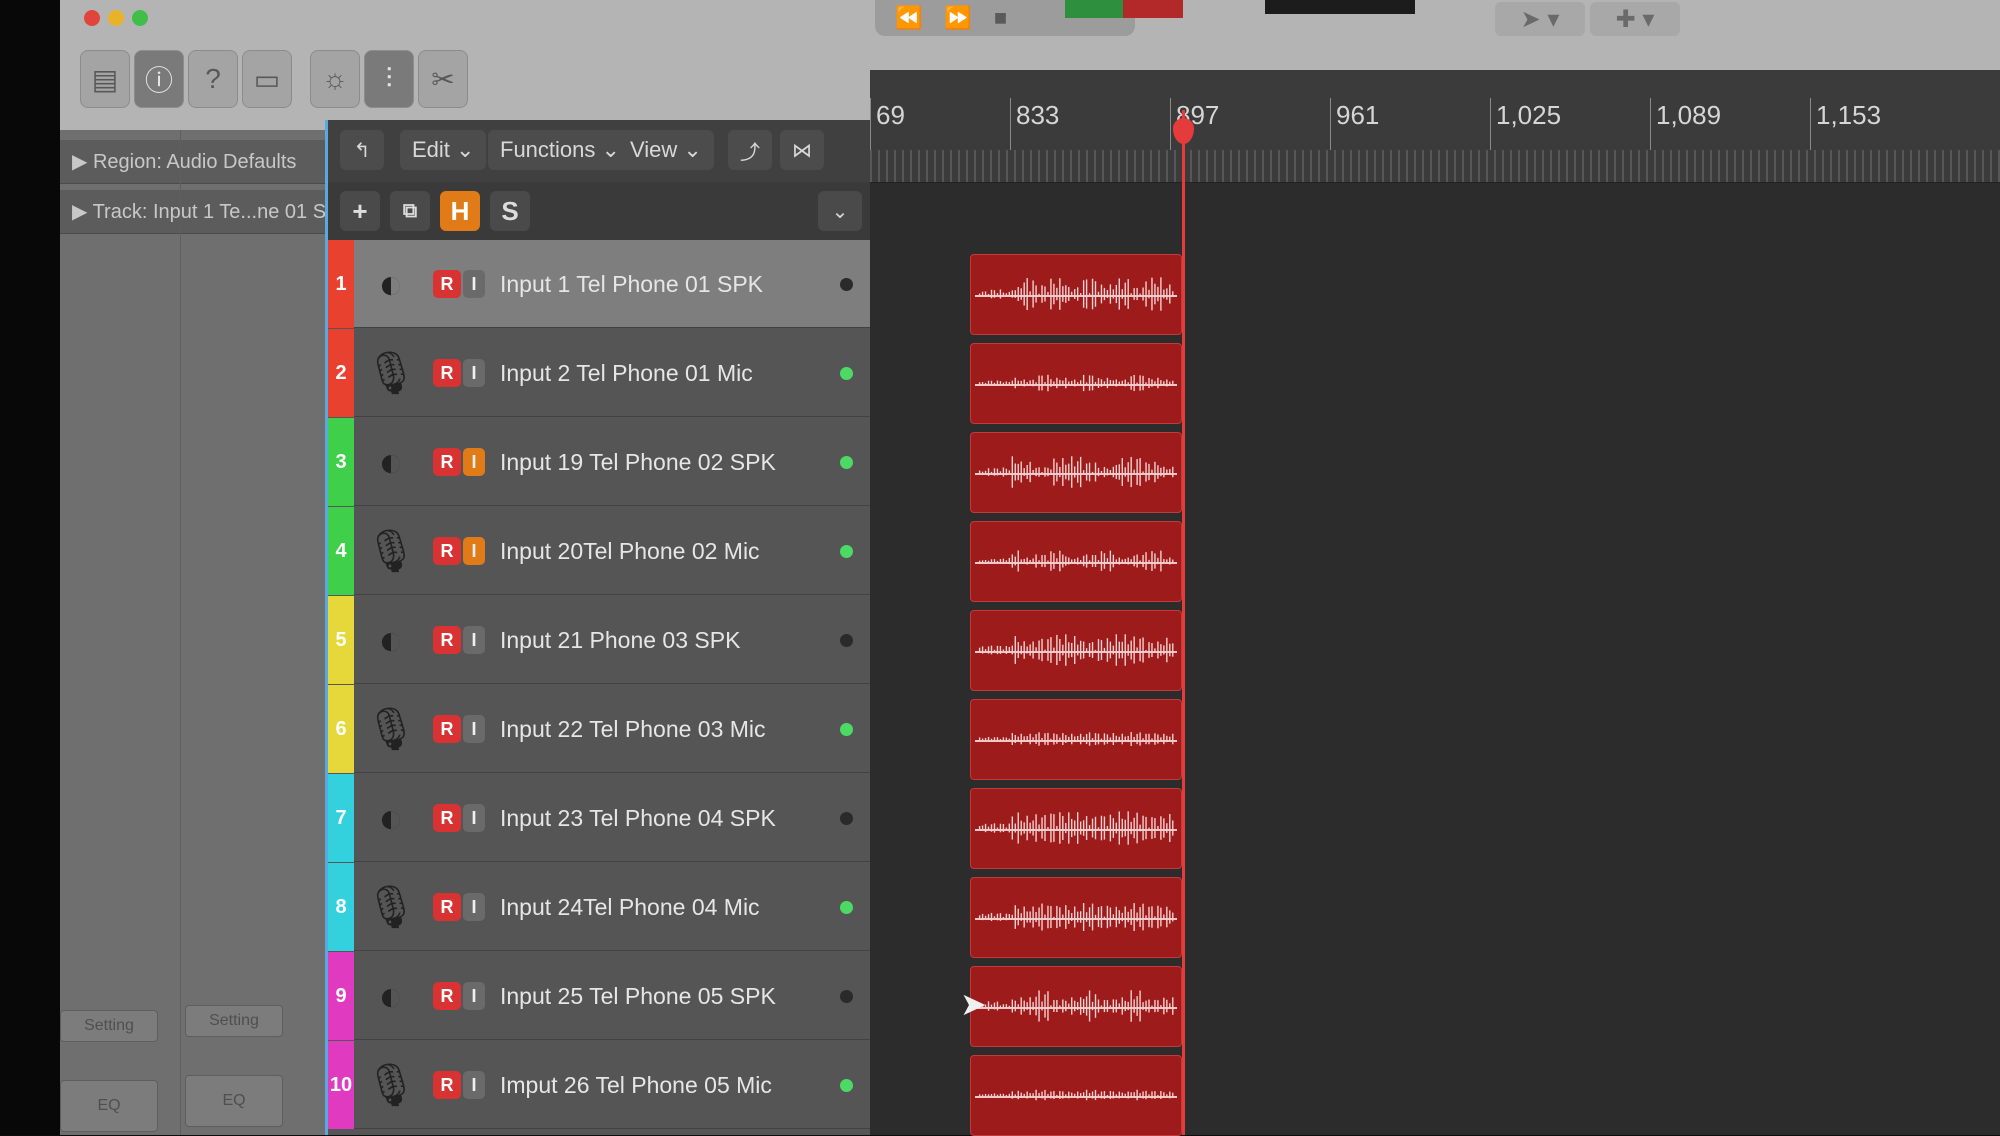 This screenshot has height=1136, width=2000. What do you see at coordinates (391, 639) in the screenshot?
I see `speaker-icon: ◐` at bounding box center [391, 639].